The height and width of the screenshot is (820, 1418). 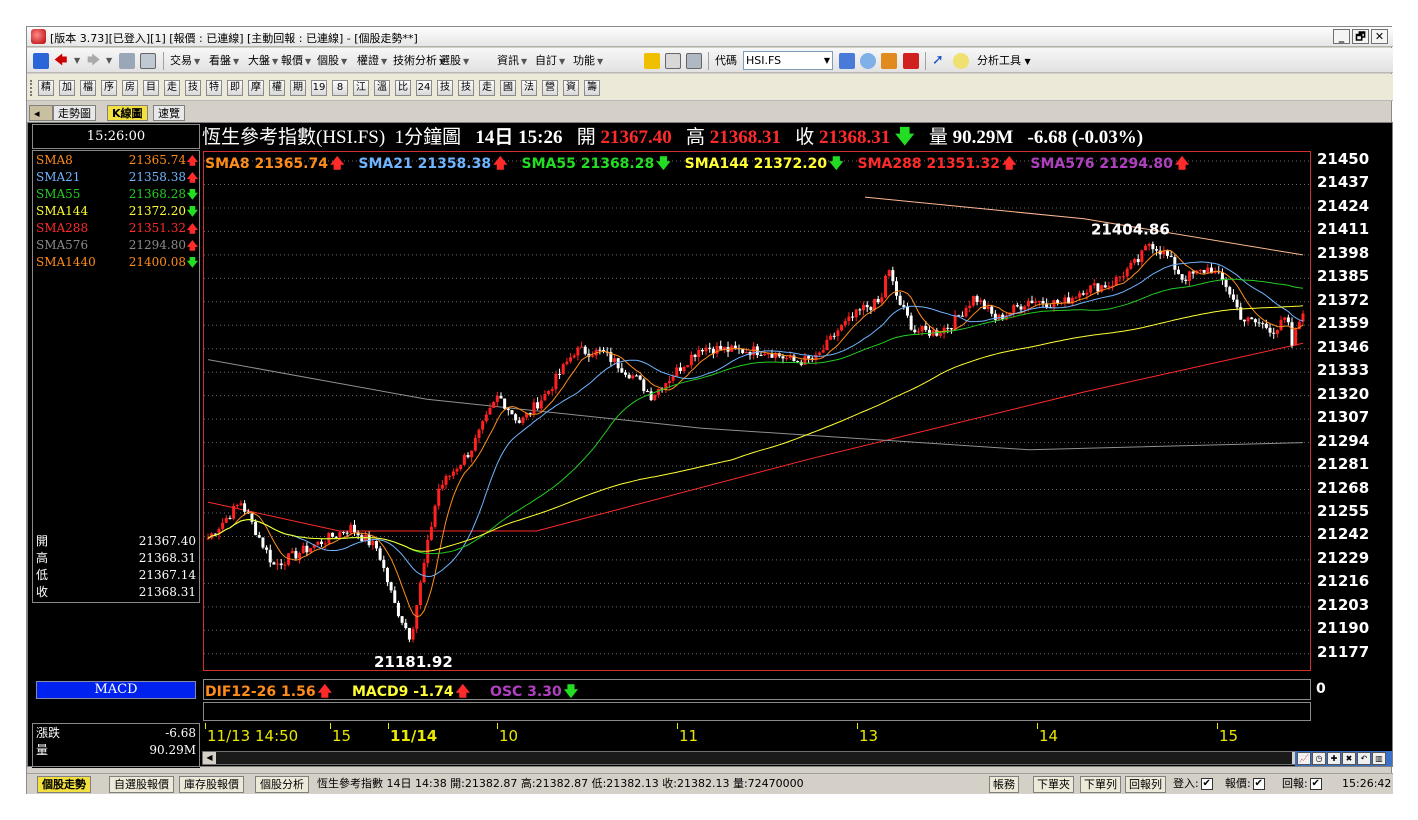 What do you see at coordinates (788, 60) in the screenshot?
I see `code-input: HSI.FS` at bounding box center [788, 60].